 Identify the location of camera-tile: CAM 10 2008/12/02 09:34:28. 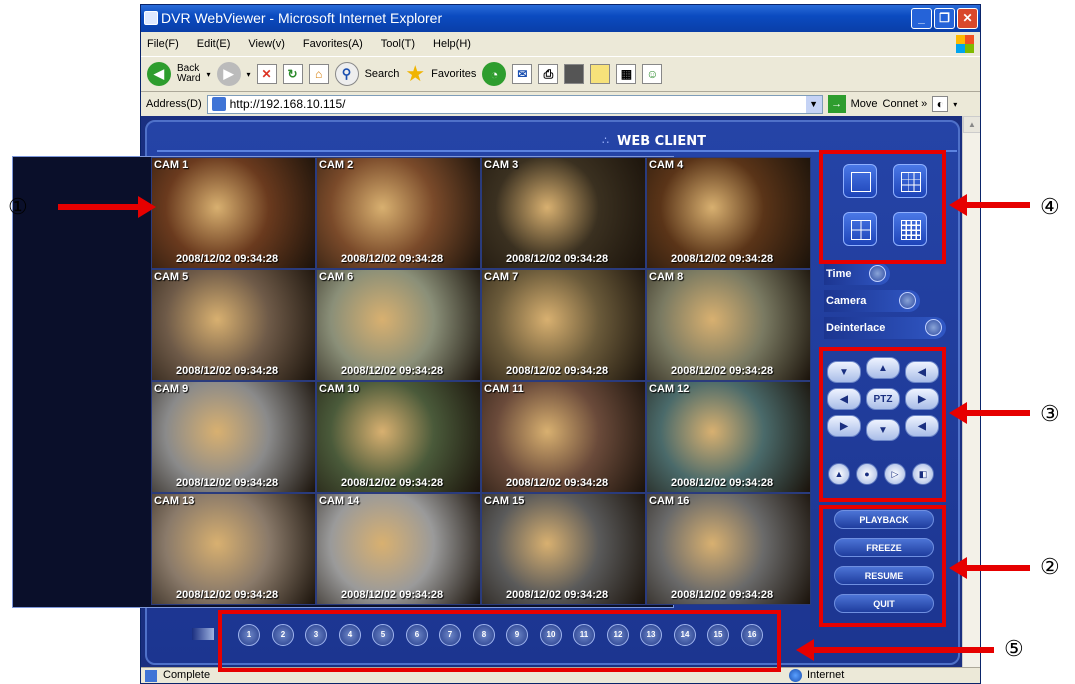
(398, 437).